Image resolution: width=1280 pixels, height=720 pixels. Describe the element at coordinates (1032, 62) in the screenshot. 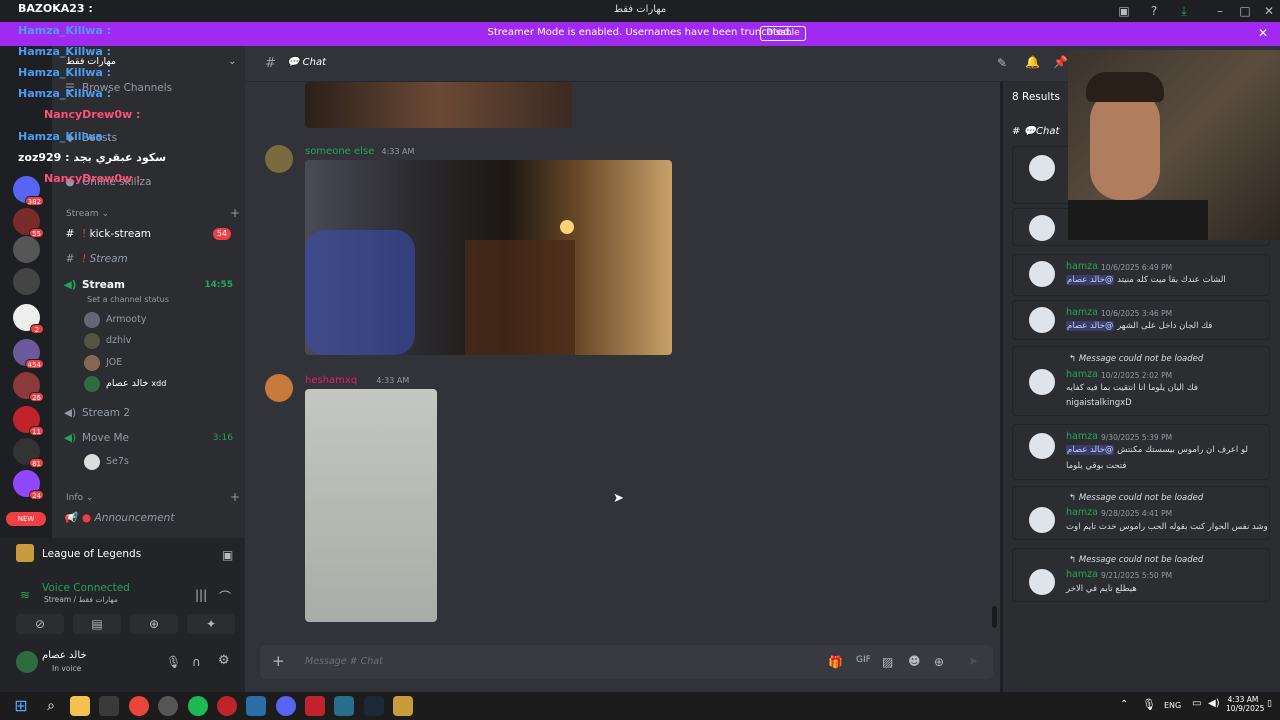

I see `bell-icon: 🔔` at that location.